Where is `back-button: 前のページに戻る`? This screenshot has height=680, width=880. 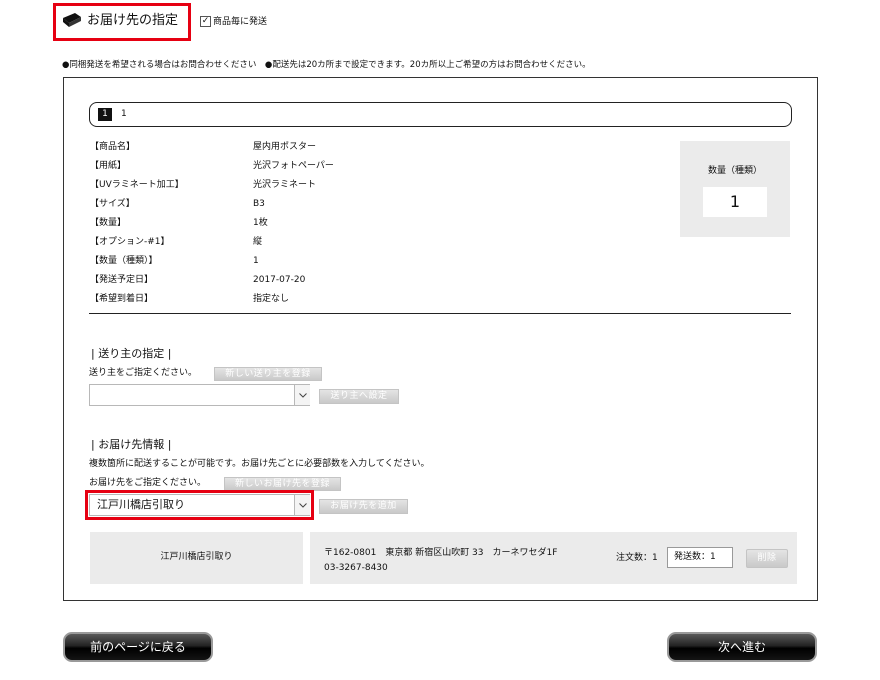
back-button: 前のページに戻る is located at coordinates (138, 647).